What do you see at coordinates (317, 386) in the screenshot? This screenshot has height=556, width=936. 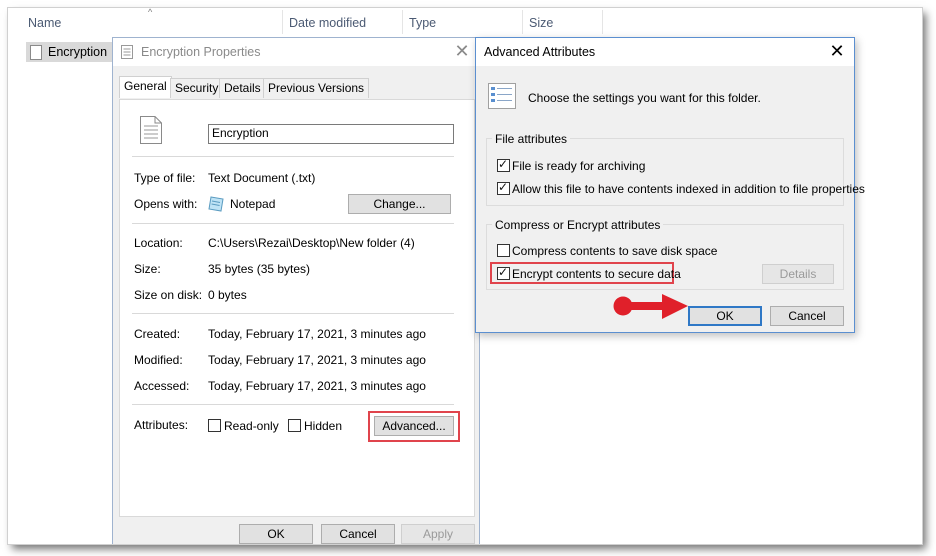 I see `accessed-value: Today, February 17, 2021, 3 minutes ago` at bounding box center [317, 386].